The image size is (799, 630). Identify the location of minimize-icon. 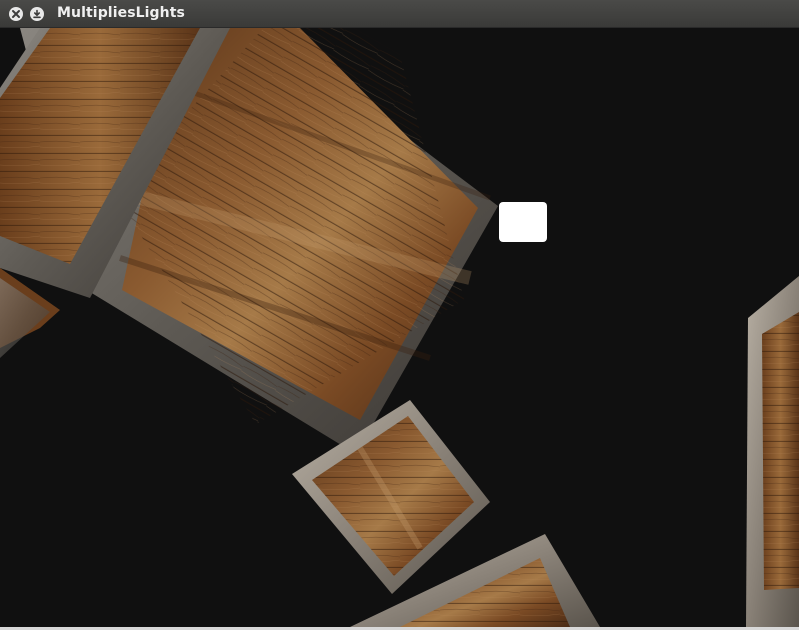
(37, 14).